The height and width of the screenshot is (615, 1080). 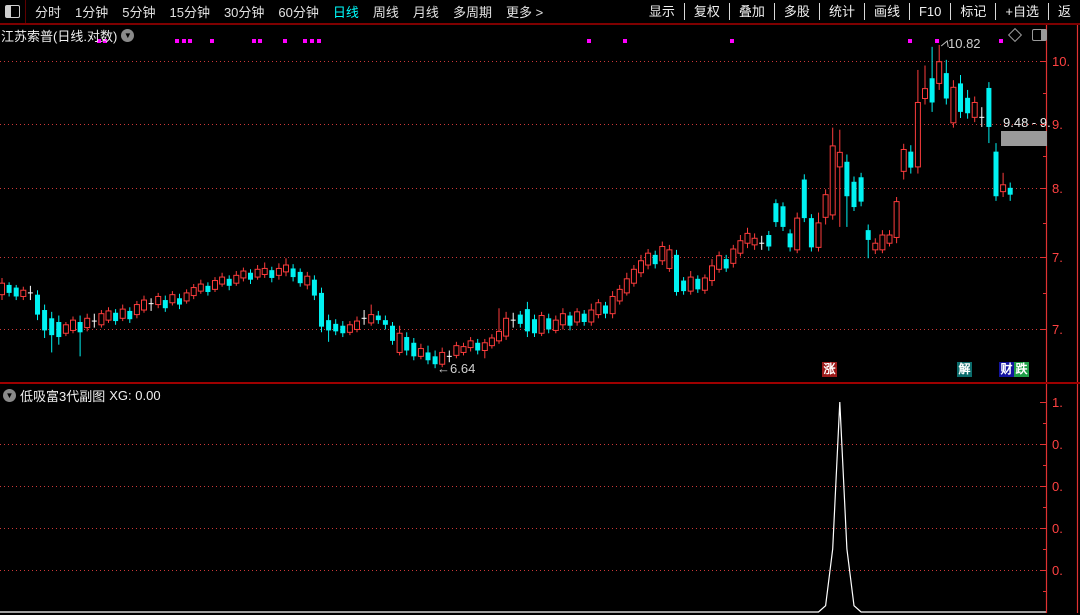 I want to click on price-axis-label: 9., so click(x=1057, y=124).